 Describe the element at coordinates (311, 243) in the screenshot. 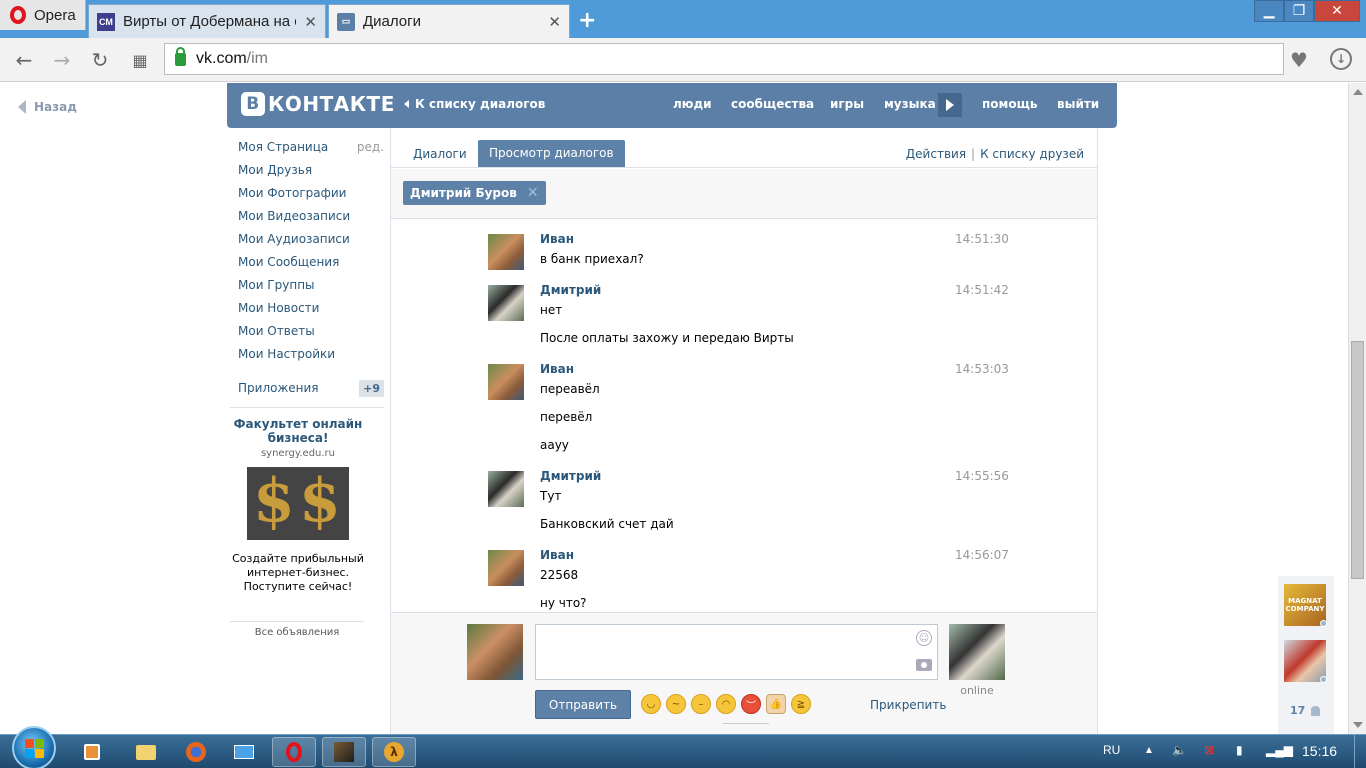

I see `menu-item-audio: Мои Аудиозаписи` at that location.